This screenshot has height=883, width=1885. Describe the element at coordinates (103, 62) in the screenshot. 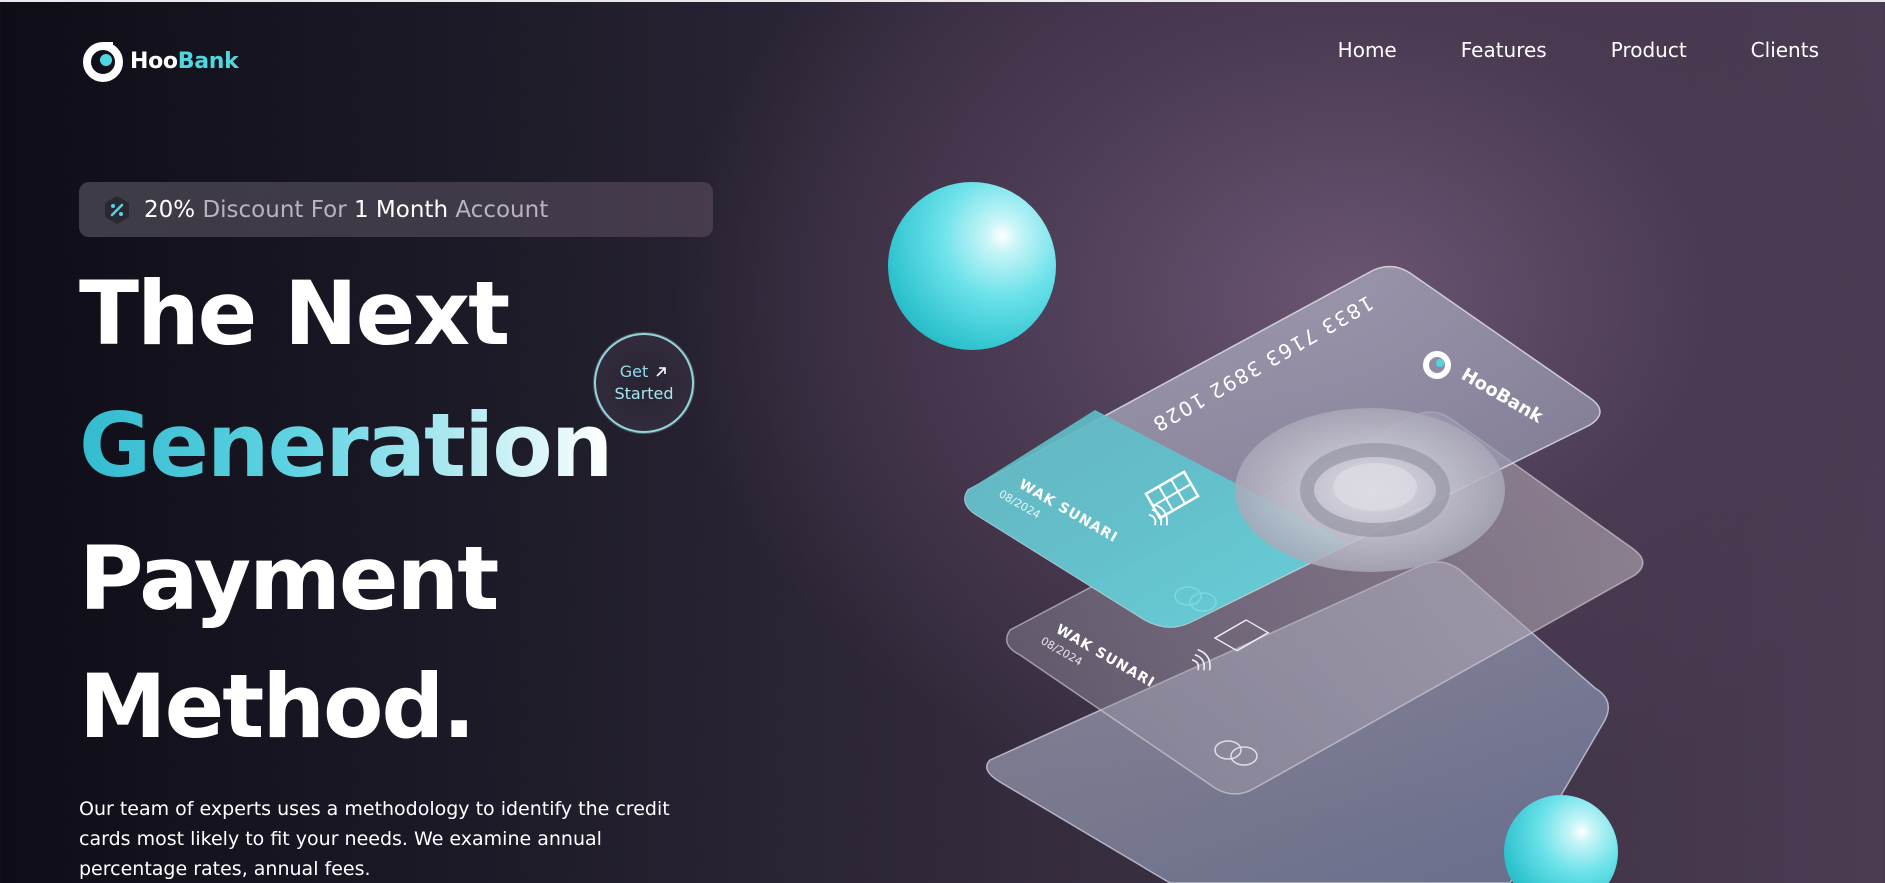

I see `hoobank-logo-icon` at that location.